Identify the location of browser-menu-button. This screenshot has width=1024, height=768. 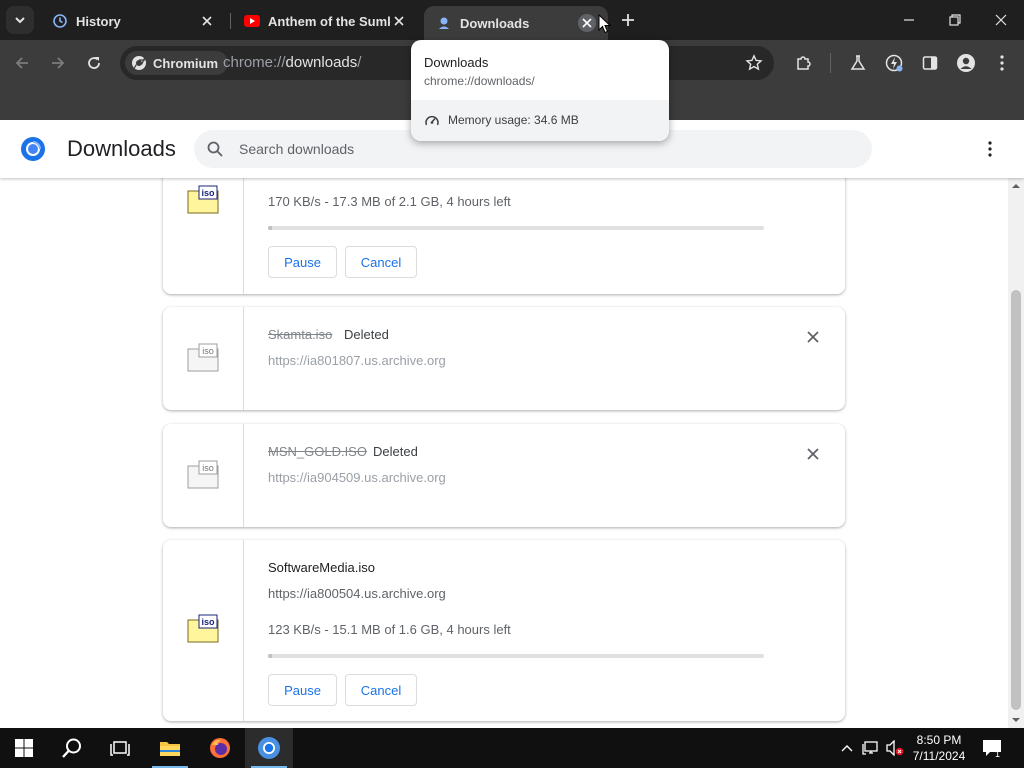
(1002, 63).